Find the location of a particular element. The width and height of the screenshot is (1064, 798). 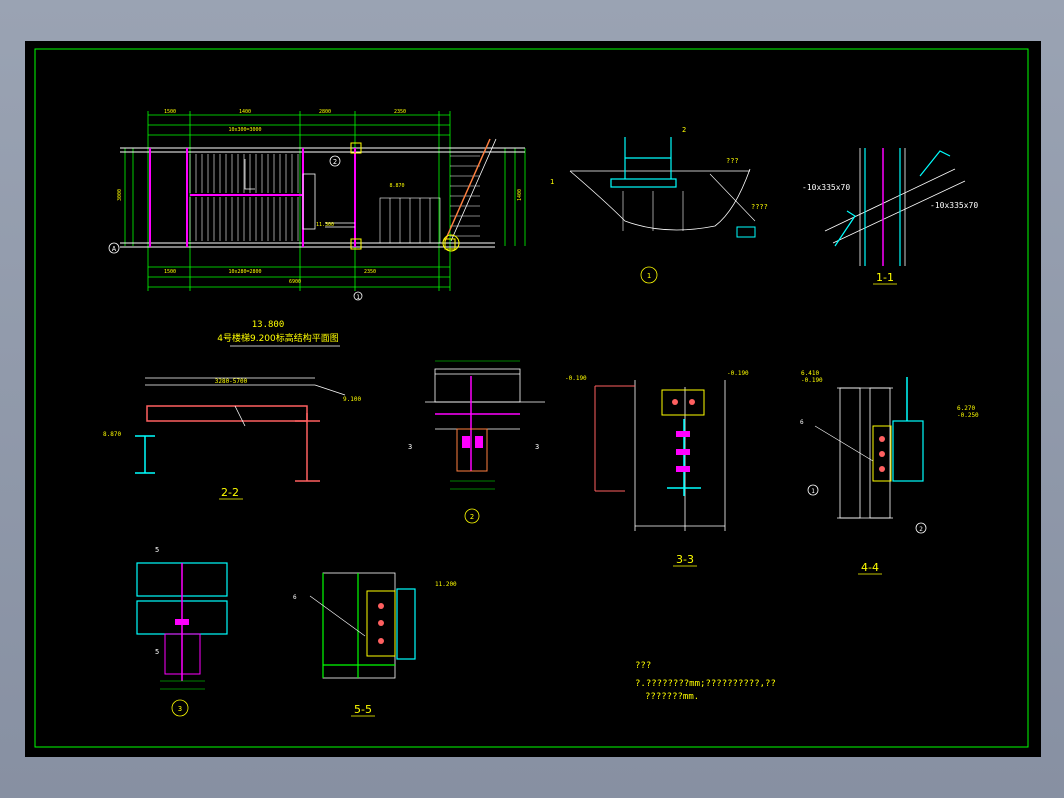

plan-dim-left: 3000 is located at coordinates (120, 195).